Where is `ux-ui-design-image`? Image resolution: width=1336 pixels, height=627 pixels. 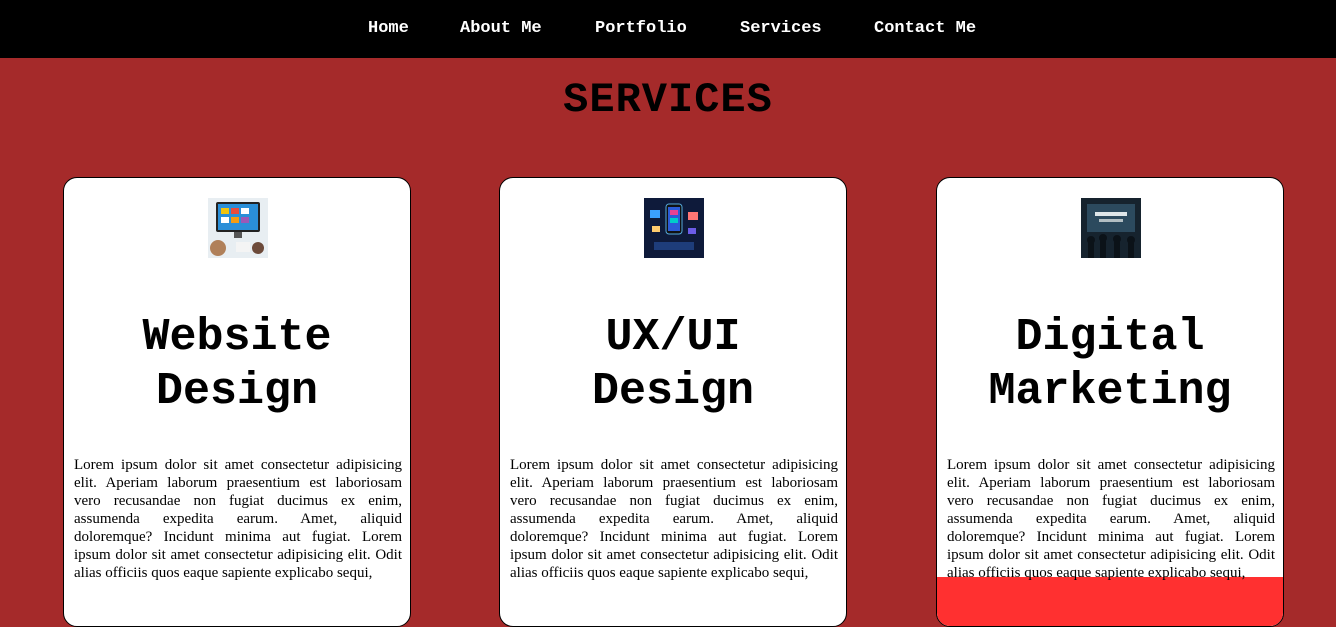
ux-ui-design-image is located at coordinates (674, 228).